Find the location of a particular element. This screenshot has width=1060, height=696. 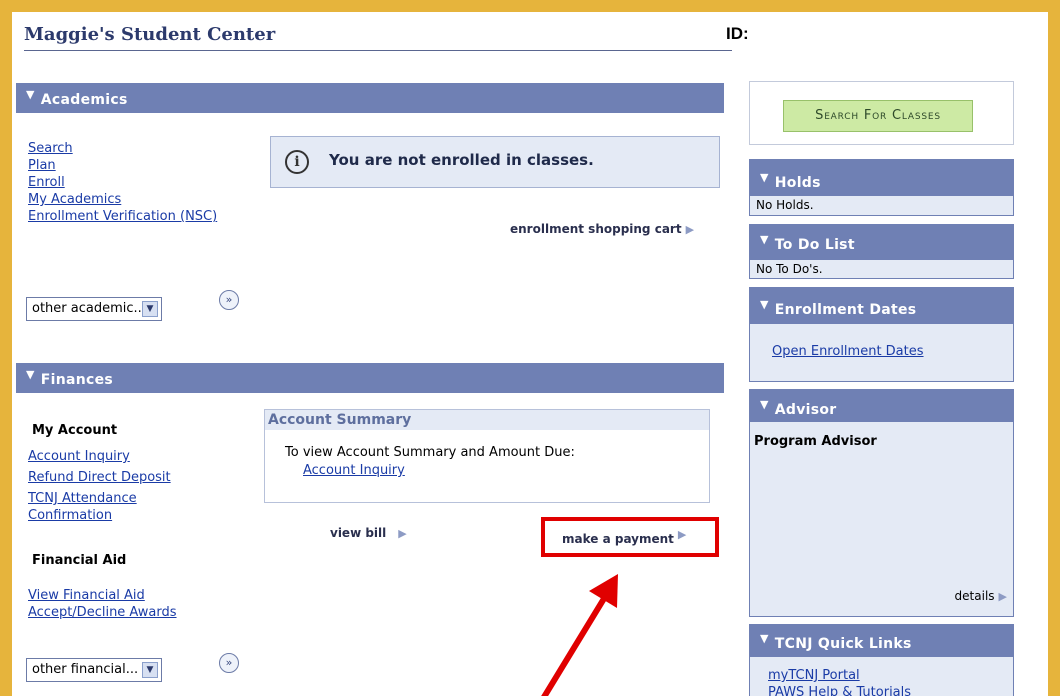

advisor-panel: ▼ Advisor Program Advisor details ▶ is located at coordinates (881, 503).